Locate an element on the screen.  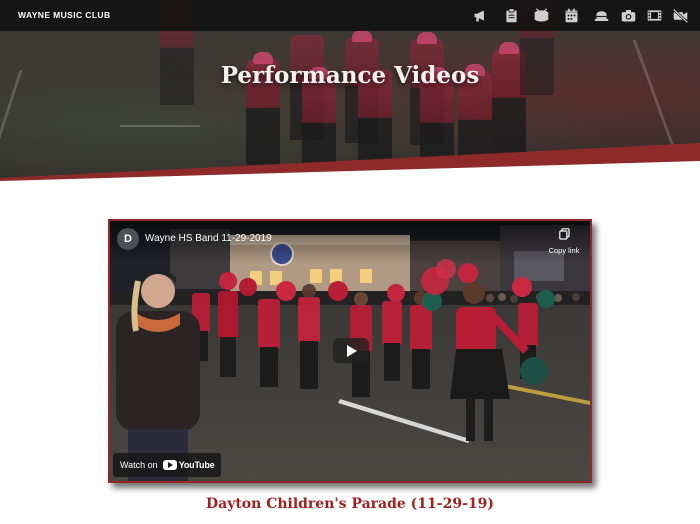
copy-icon is located at coordinates (564, 236).